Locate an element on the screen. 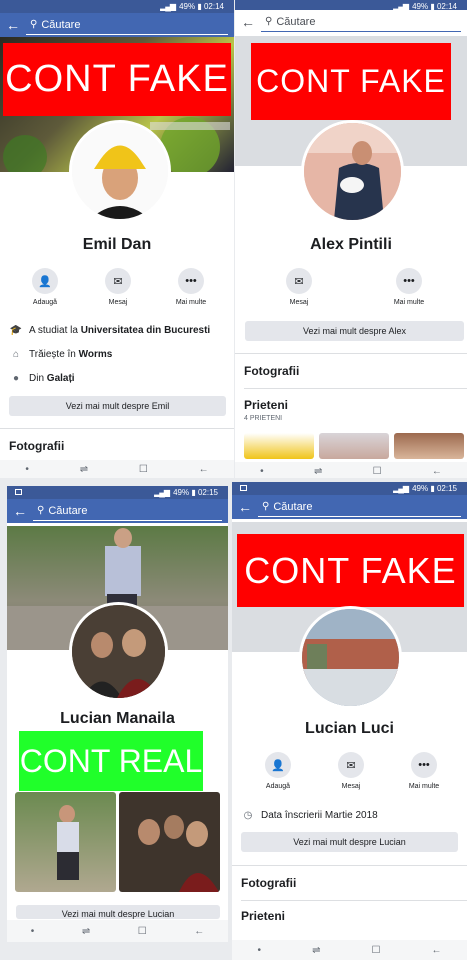 The width and height of the screenshot is (467, 960). studied-place: Universitatea din Bucuresti is located at coordinates (145, 330).